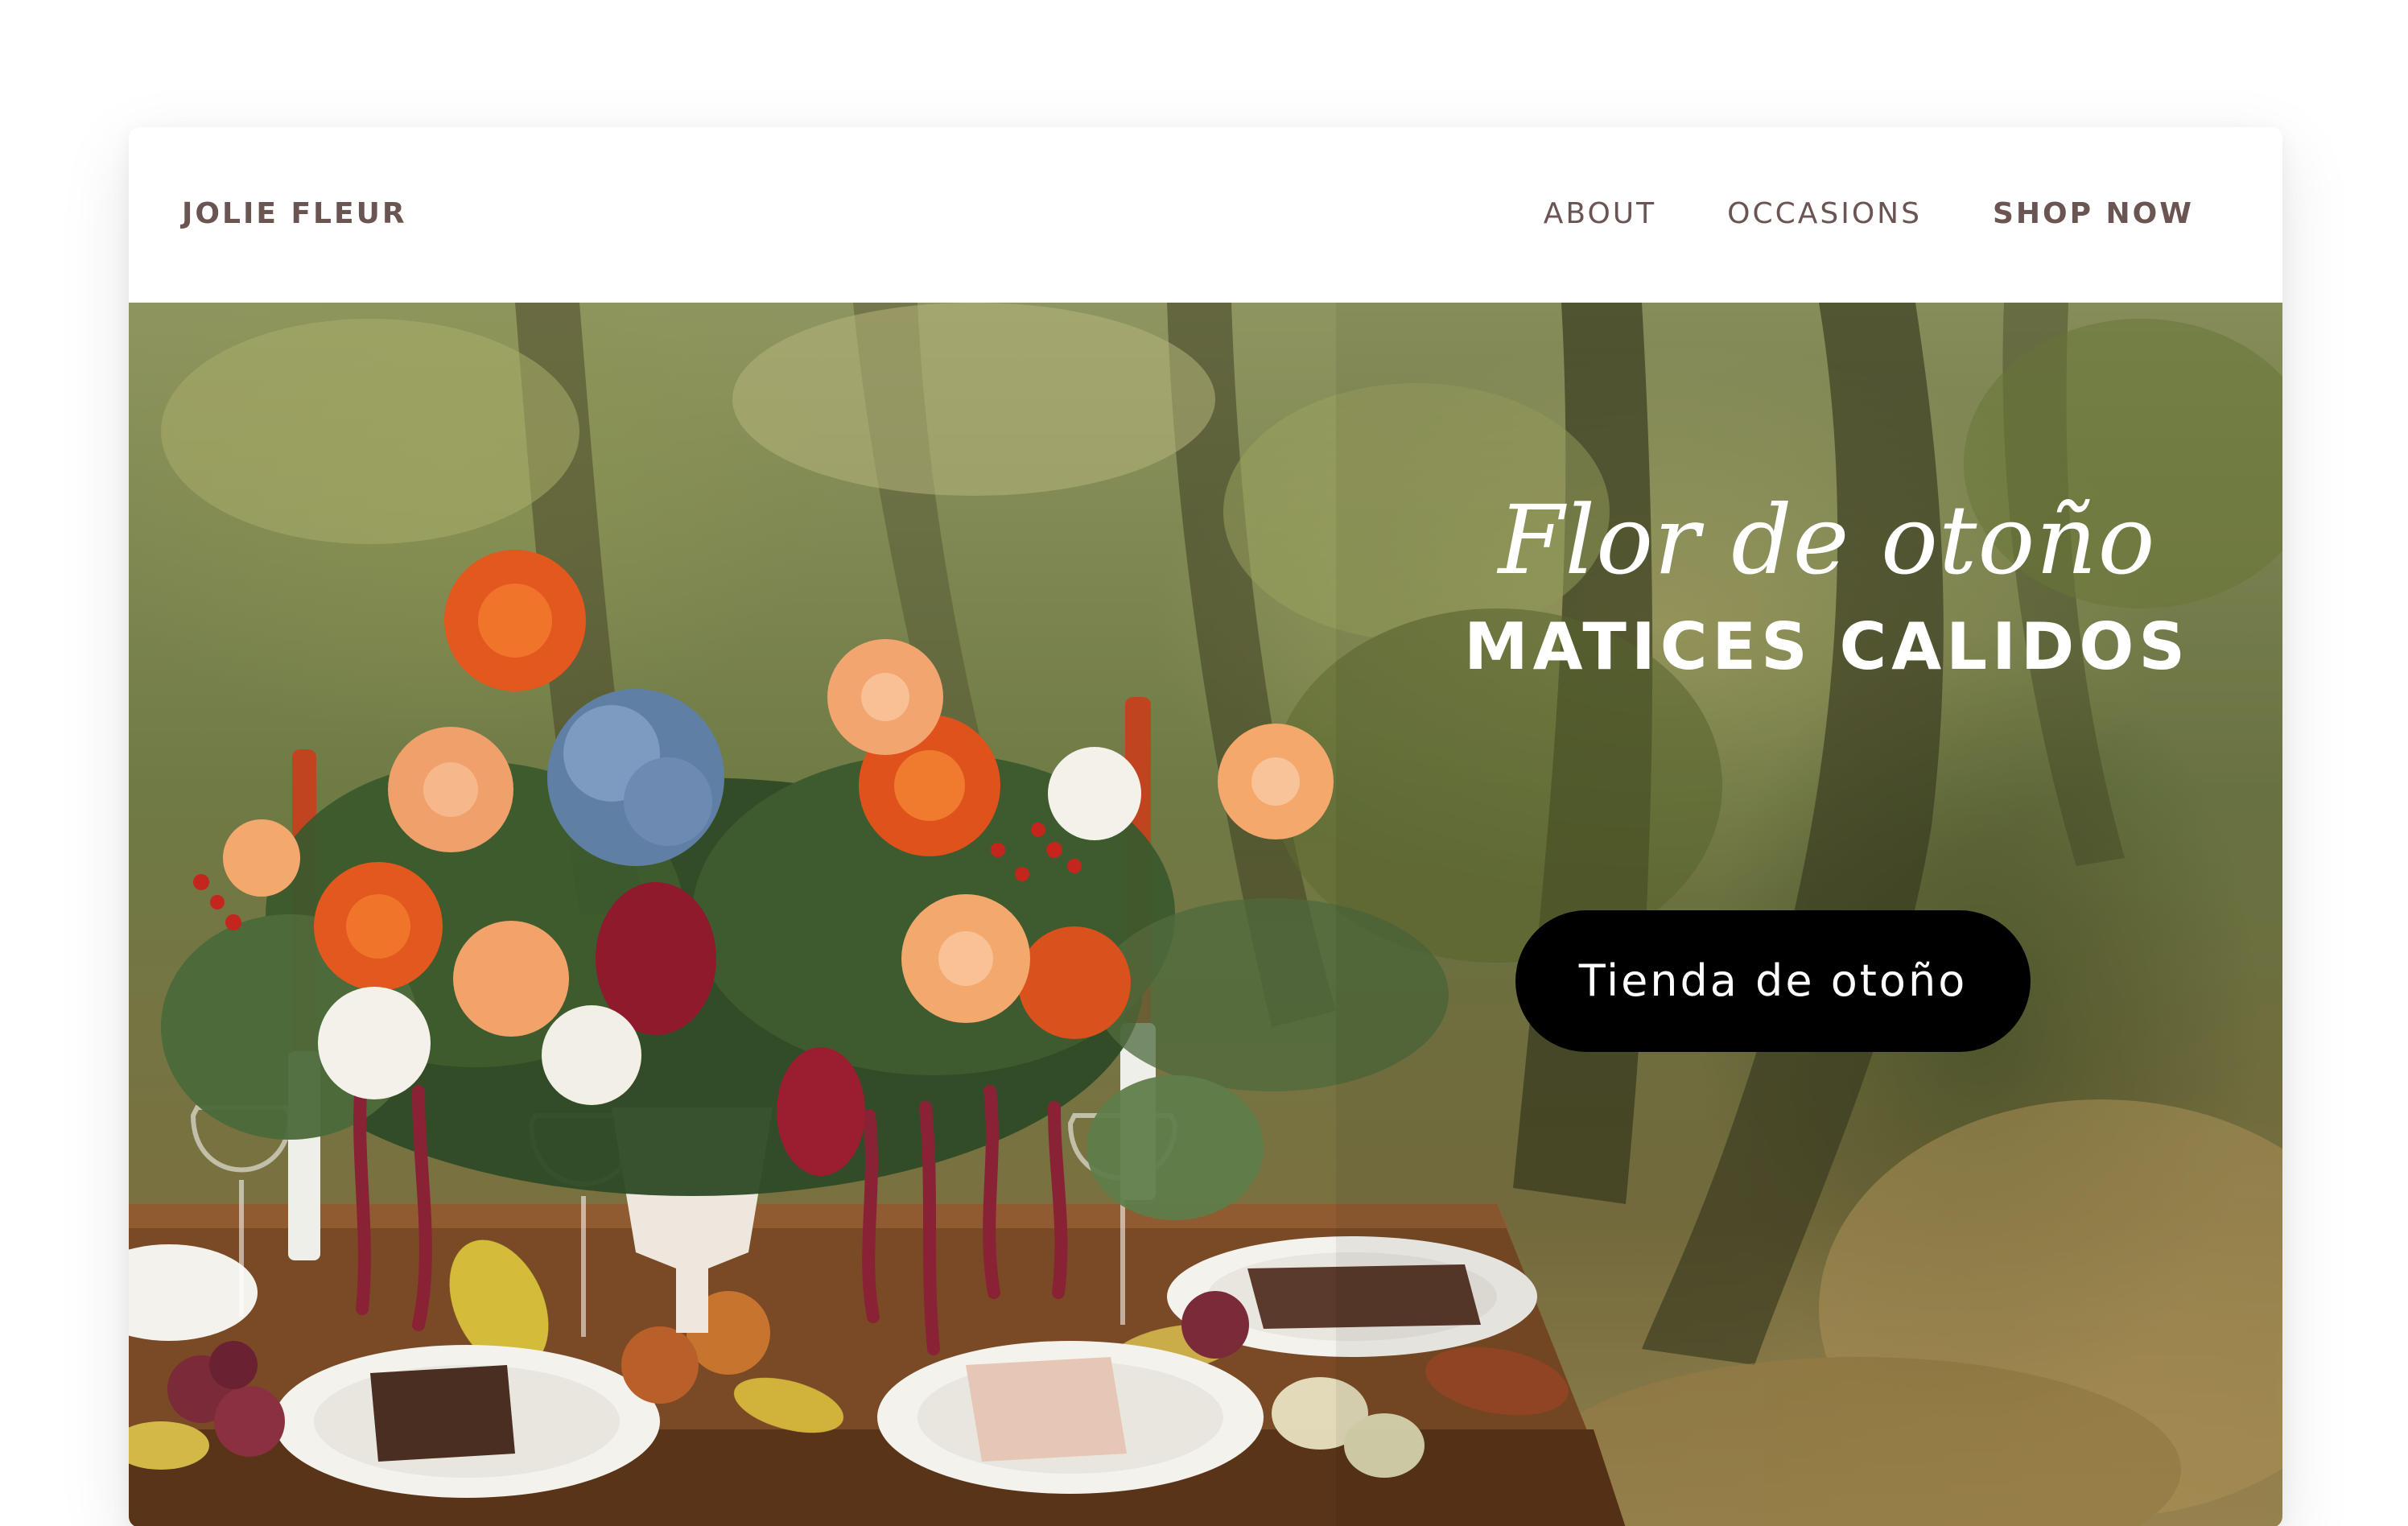 Image resolution: width=2408 pixels, height=1526 pixels. I want to click on hero-script-title: Flor de otoño, so click(1827, 540).